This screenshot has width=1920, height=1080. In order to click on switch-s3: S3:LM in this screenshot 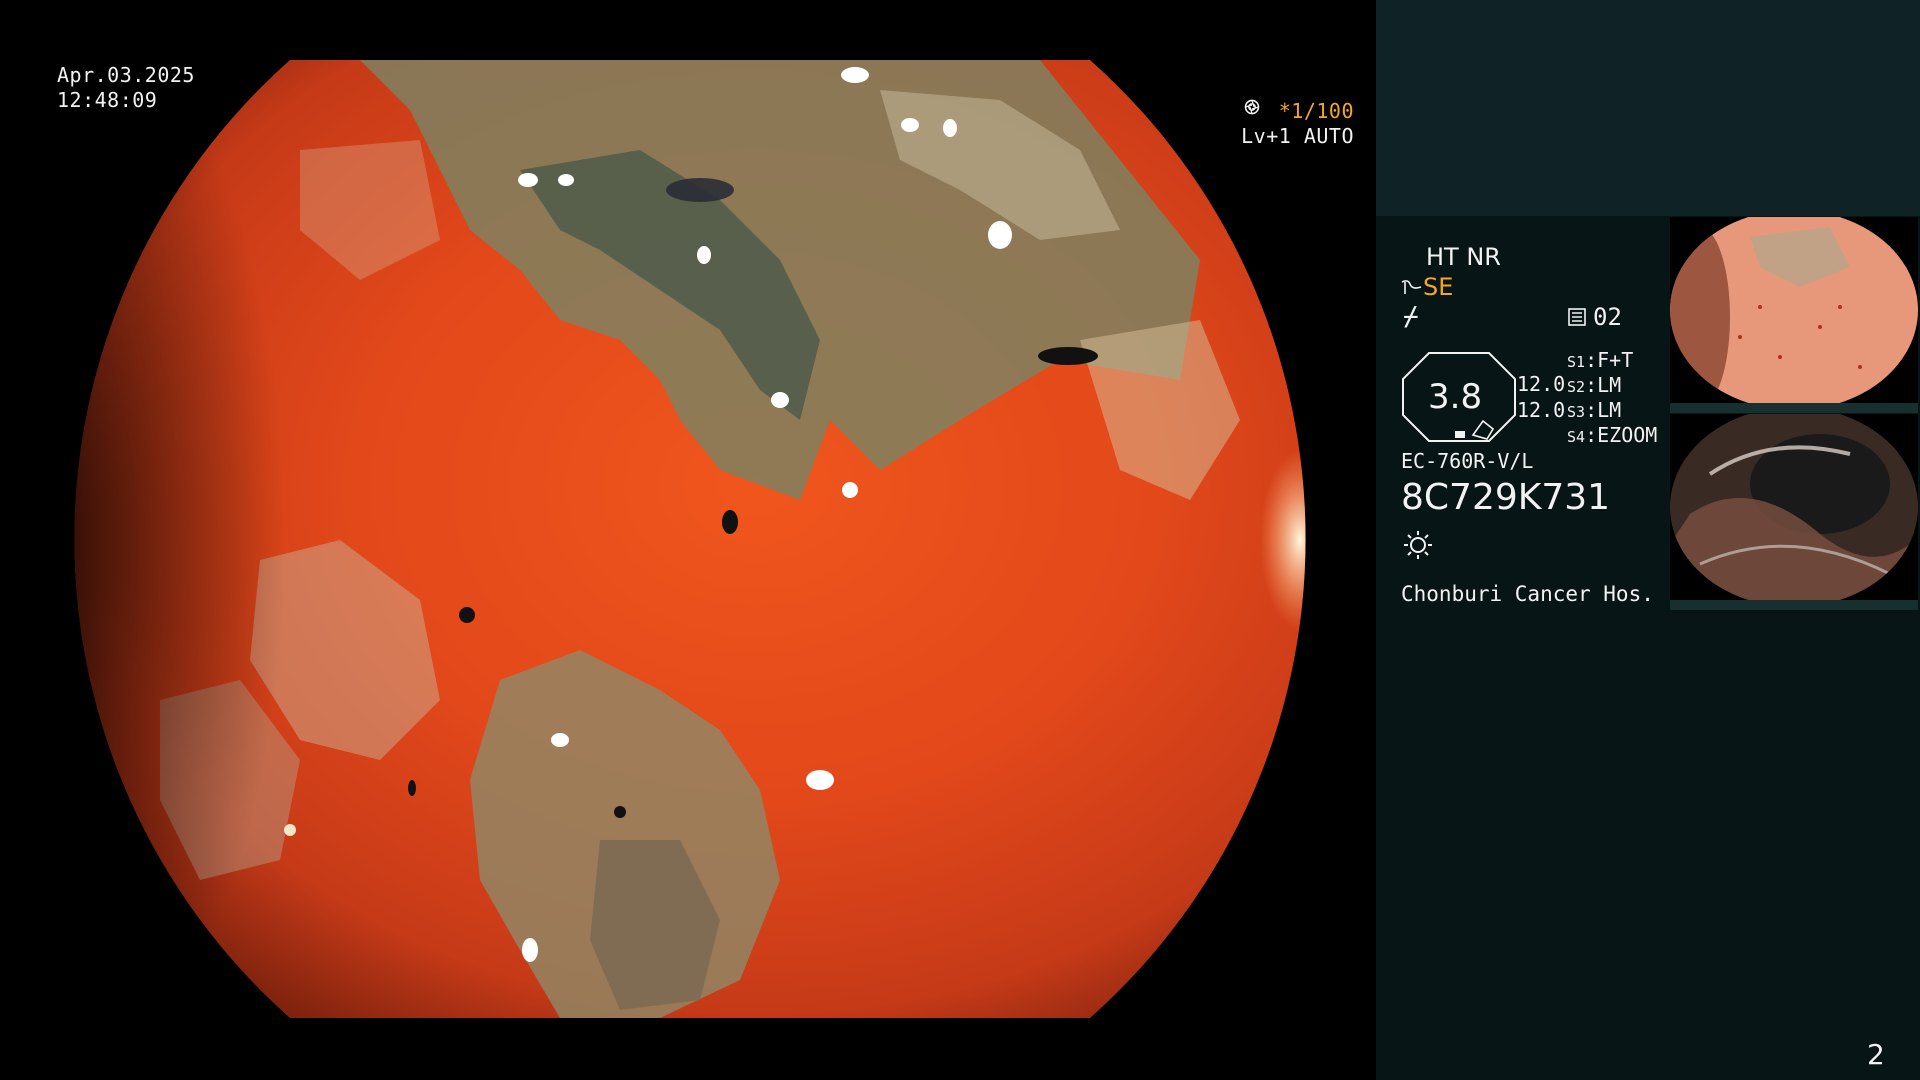, I will do `click(1594, 410)`.